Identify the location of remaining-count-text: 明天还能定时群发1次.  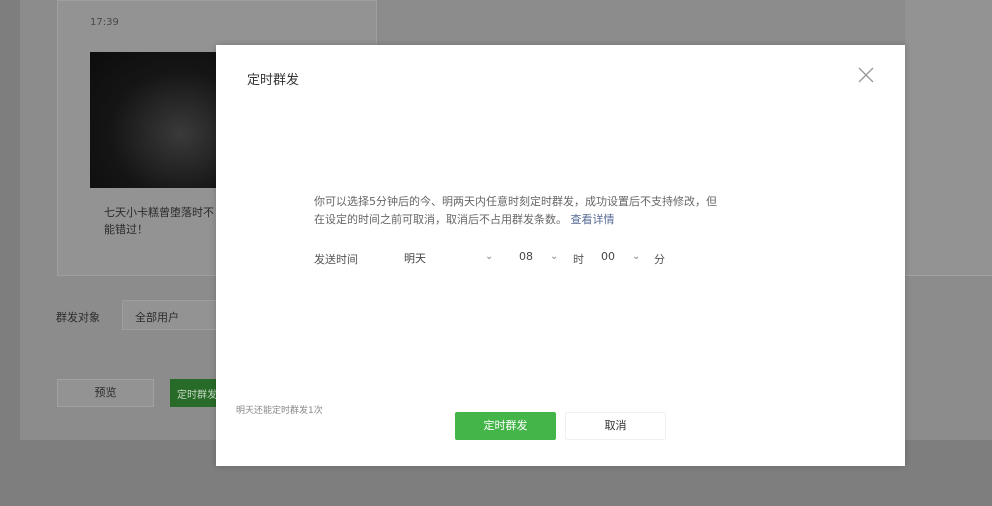
(279, 411).